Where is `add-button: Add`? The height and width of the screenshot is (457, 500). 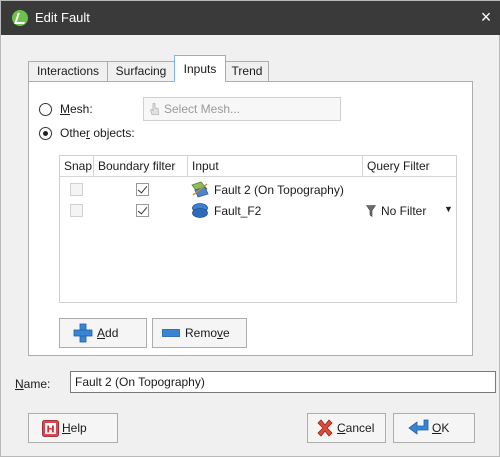 add-button: Add is located at coordinates (103, 333).